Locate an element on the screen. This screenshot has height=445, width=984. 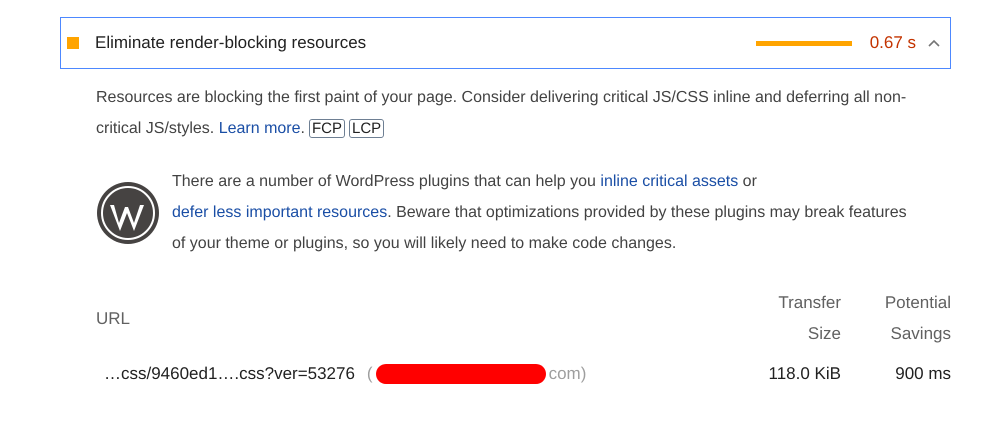
column-header: URL is located at coordinates (114, 319).